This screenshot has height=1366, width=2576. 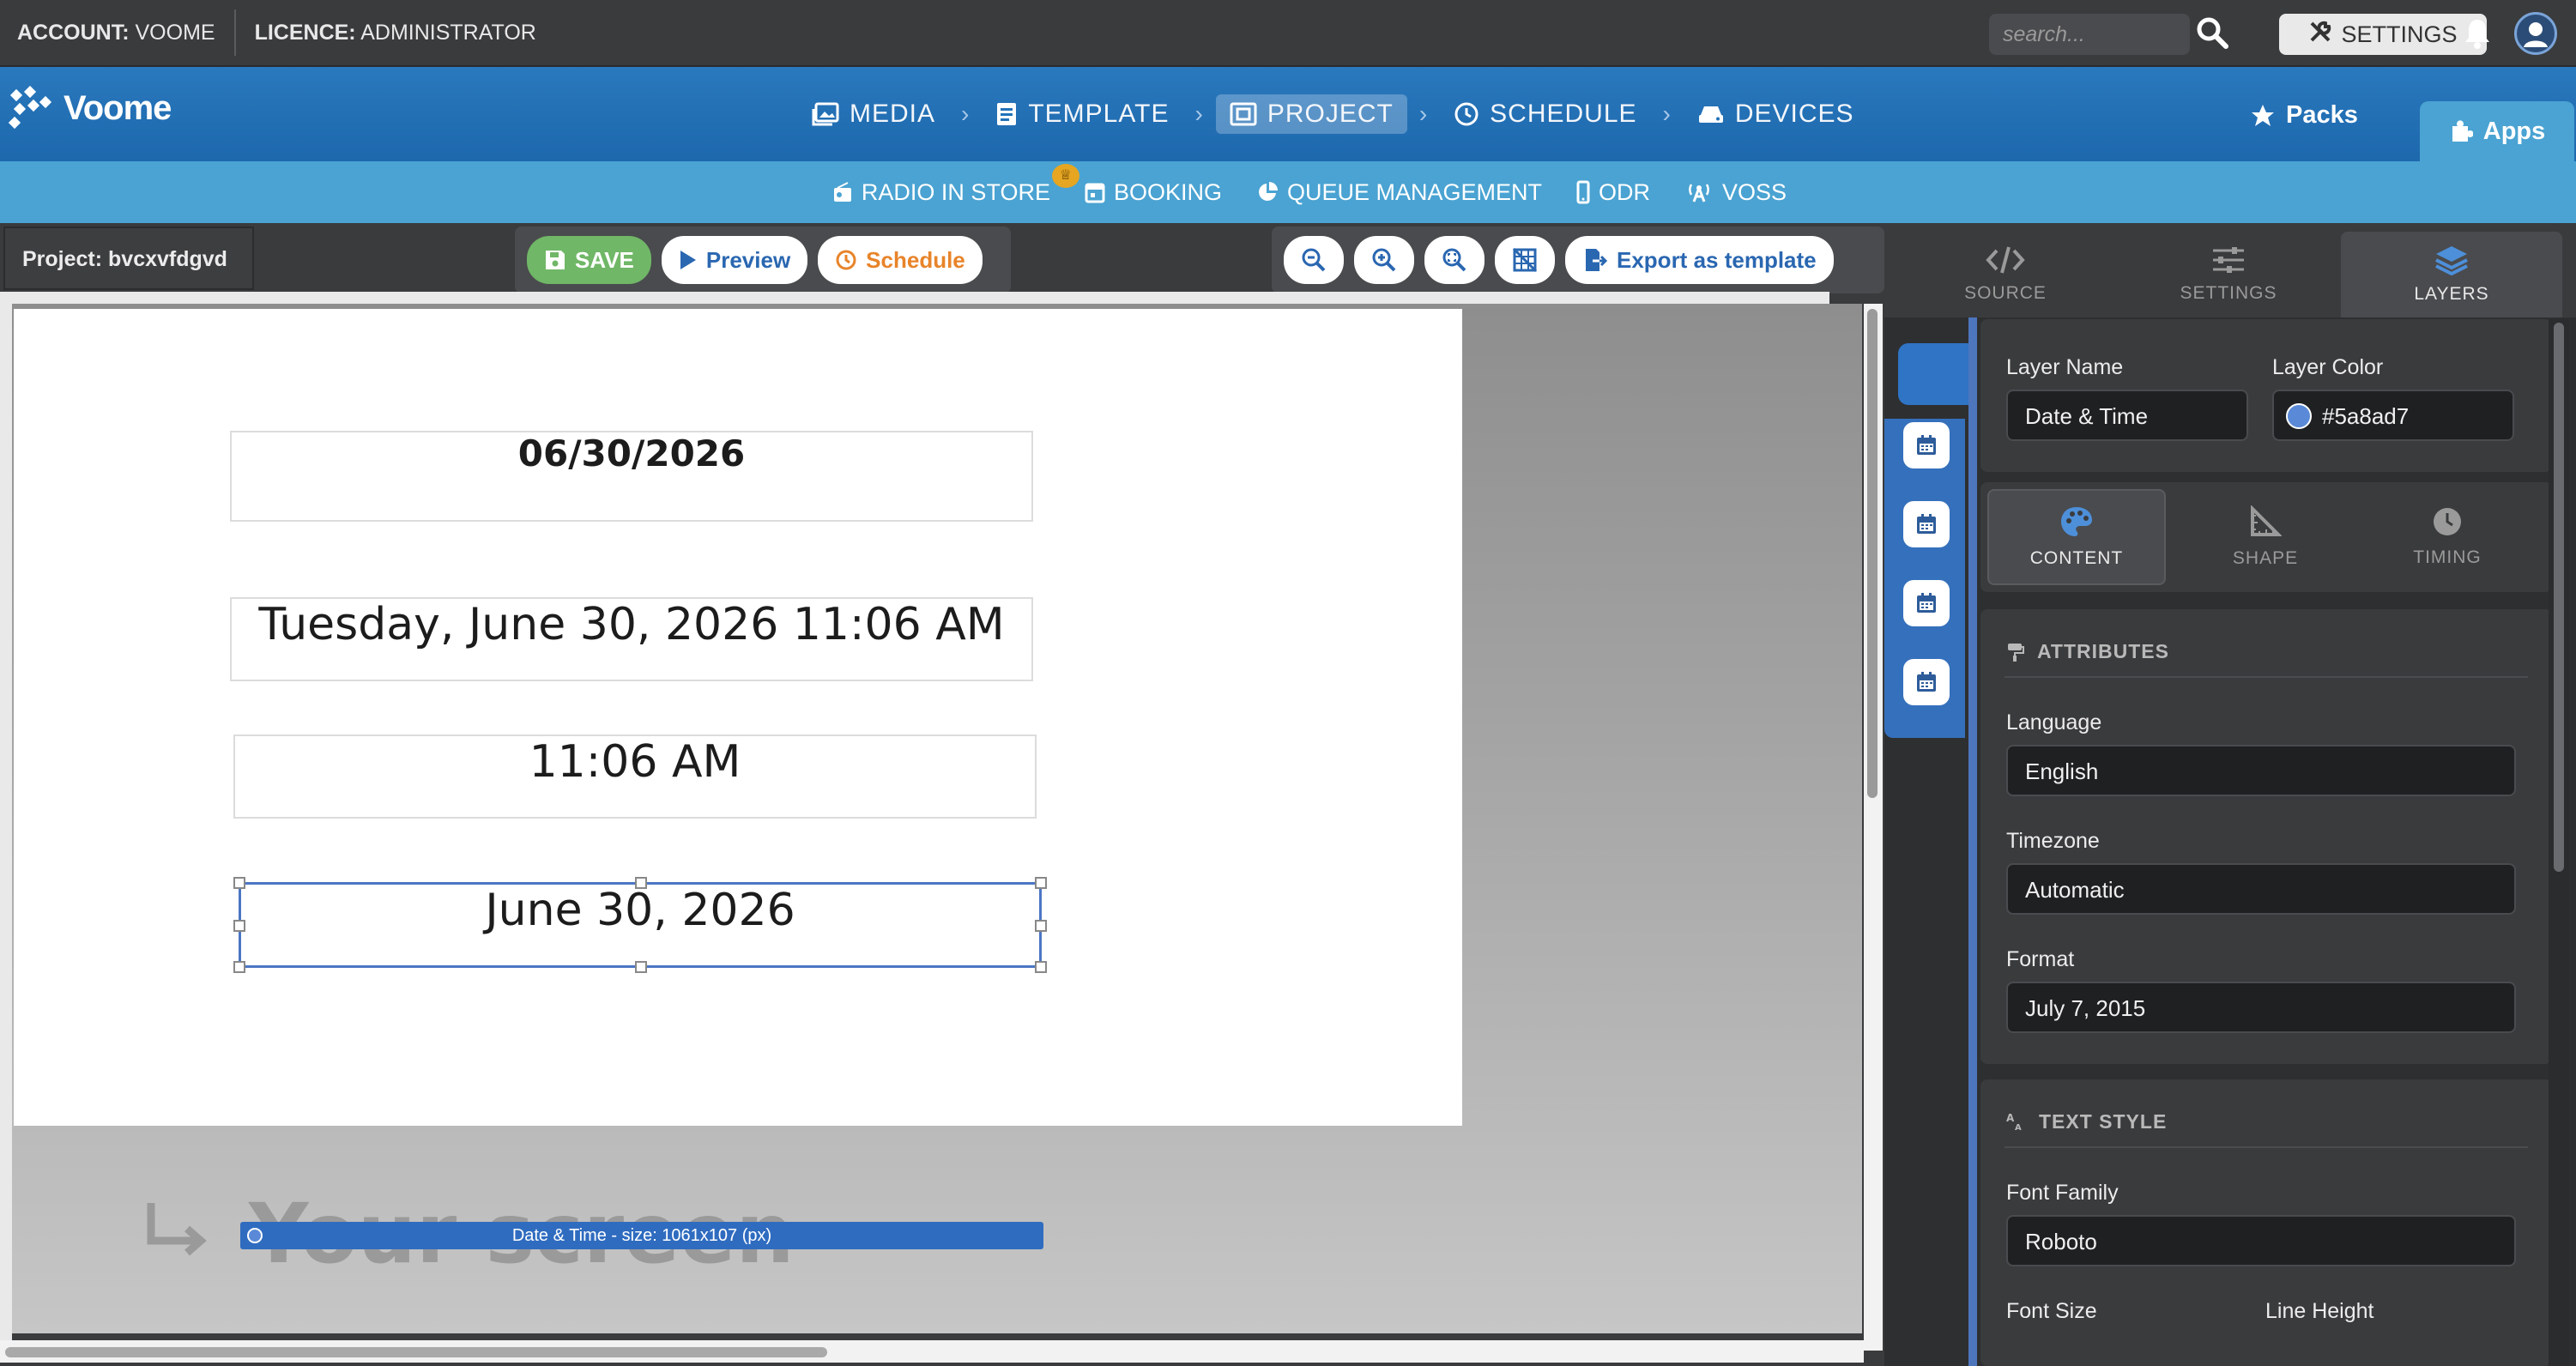 I want to click on grid-toggle-button, so click(x=1525, y=260).